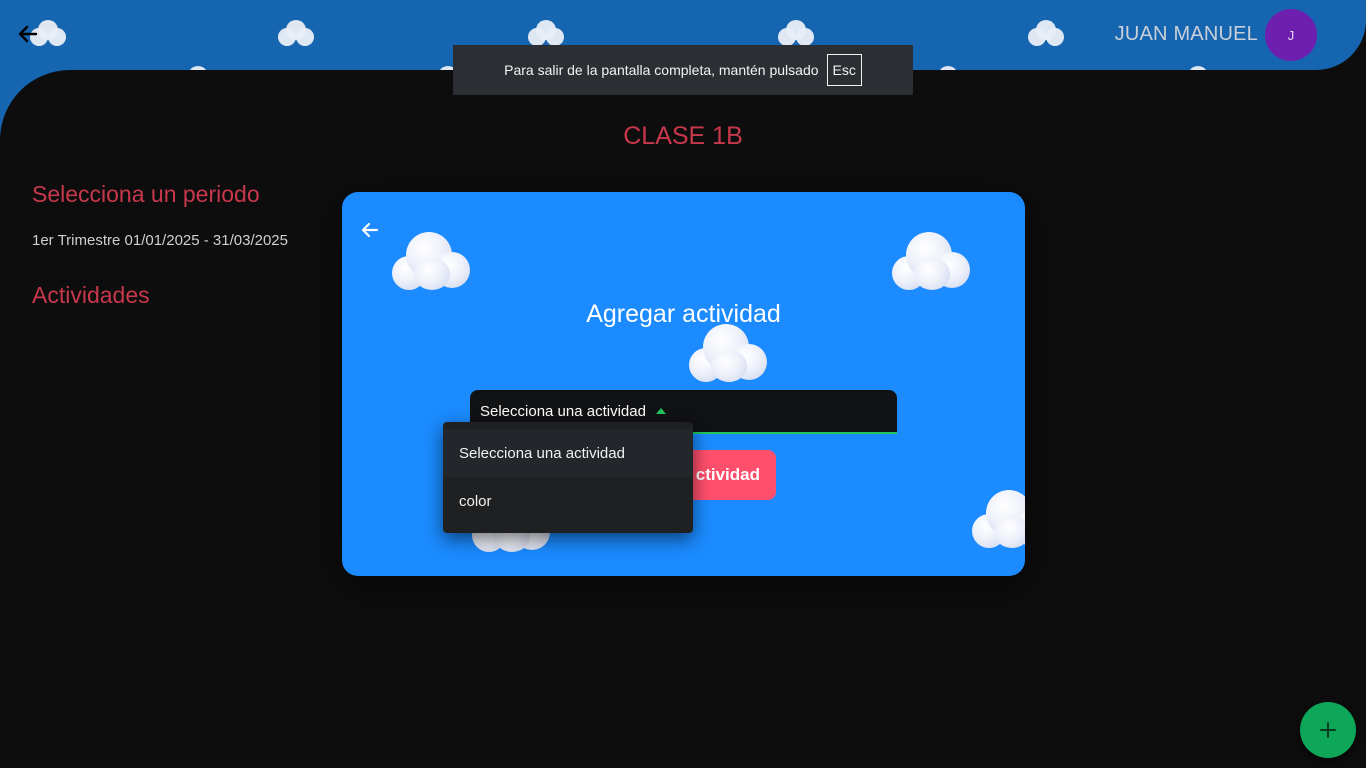  Describe the element at coordinates (683, 136) in the screenshot. I see `page-title: CLASE 1B` at that location.